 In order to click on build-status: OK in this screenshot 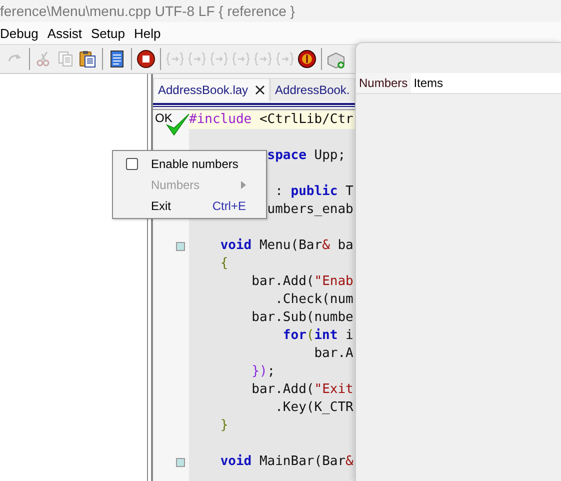, I will do `click(163, 118)`.